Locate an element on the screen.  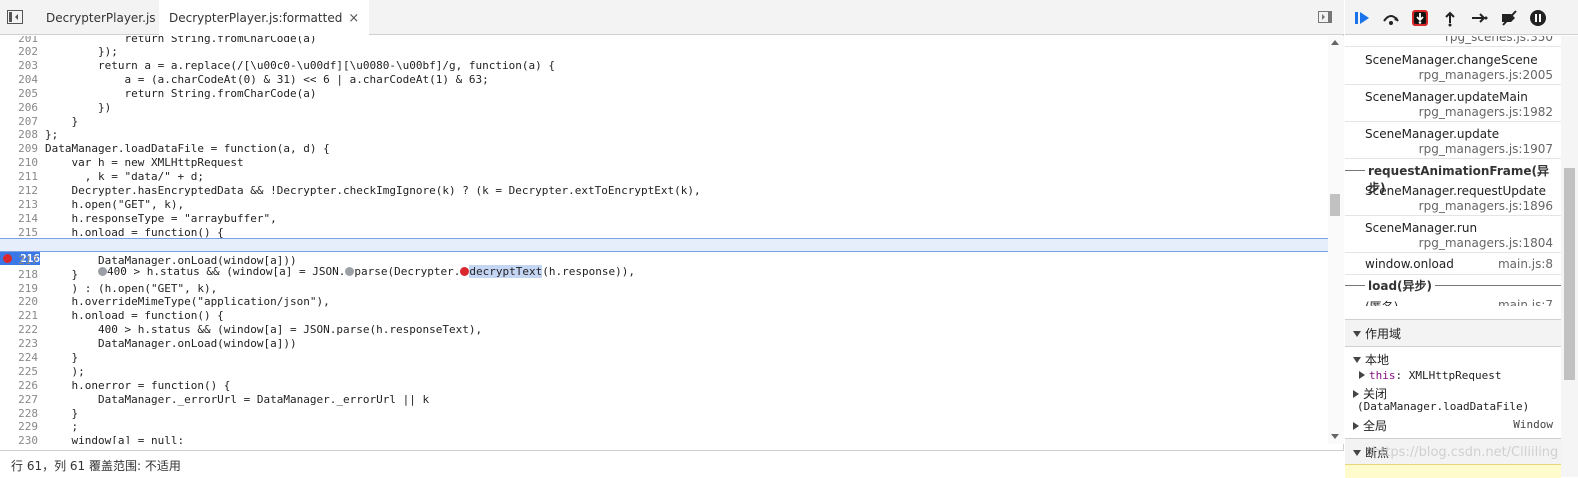
call-frame: window.onload main.js:8 is located at coordinates (1453, 264).